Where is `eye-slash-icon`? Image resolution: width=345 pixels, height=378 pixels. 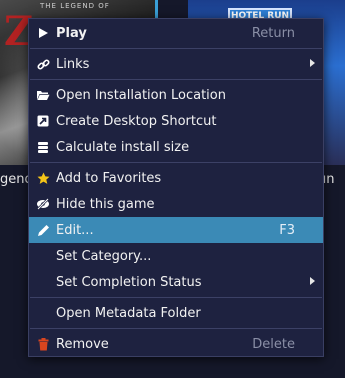
eye-slash-icon is located at coordinates (43, 204).